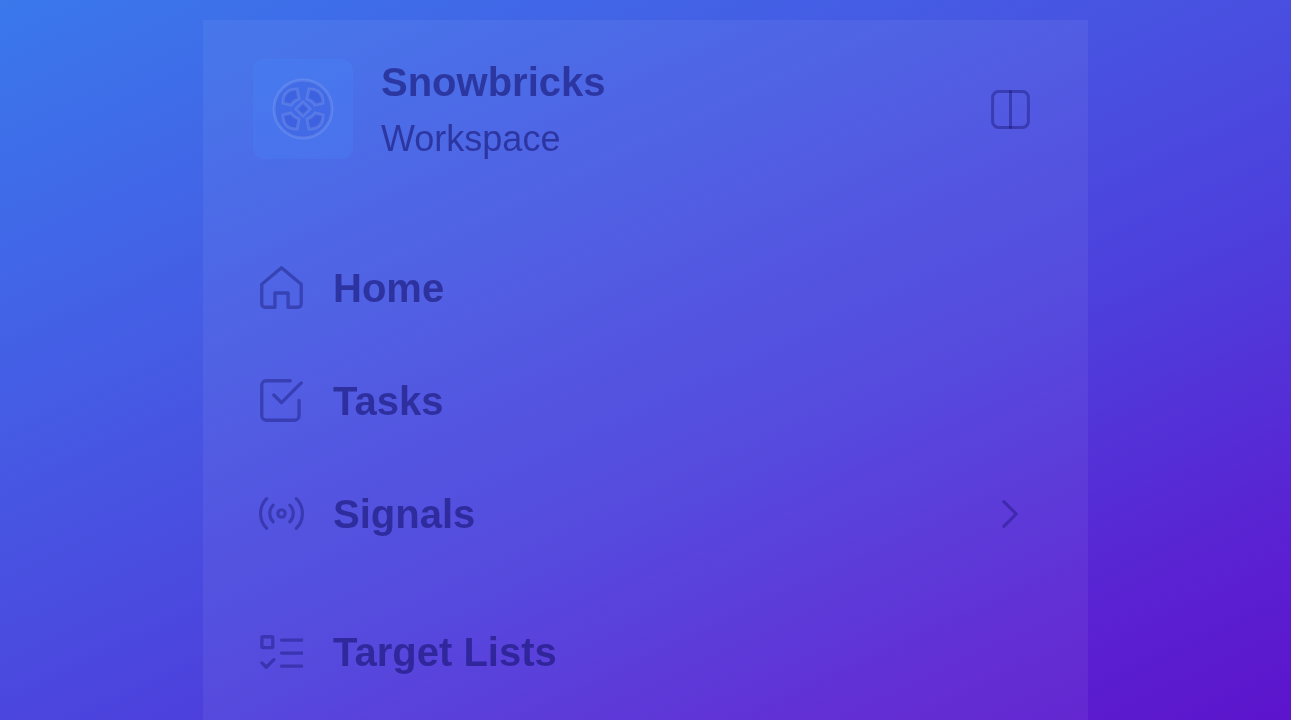 This screenshot has width=1291, height=720. What do you see at coordinates (637, 288) in the screenshot?
I see `nav-item: Home` at bounding box center [637, 288].